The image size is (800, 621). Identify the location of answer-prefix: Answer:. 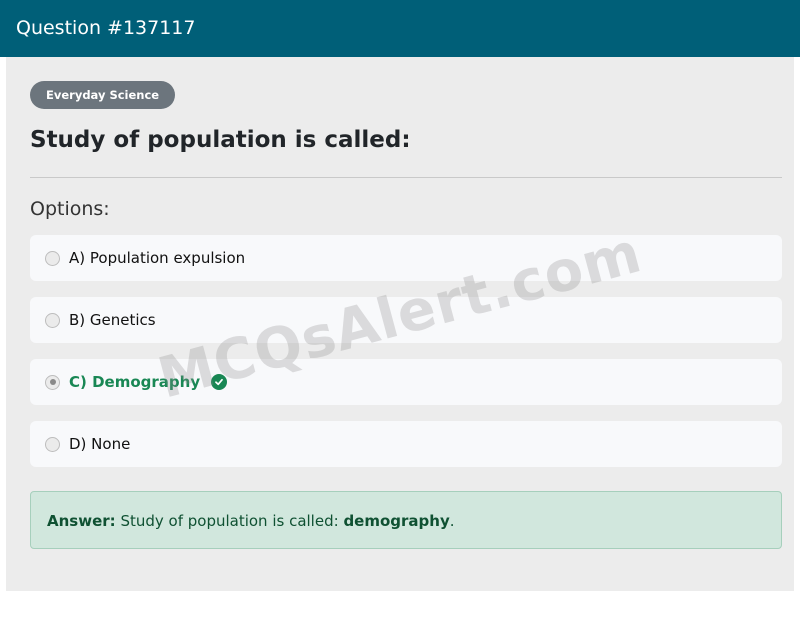
(81, 521).